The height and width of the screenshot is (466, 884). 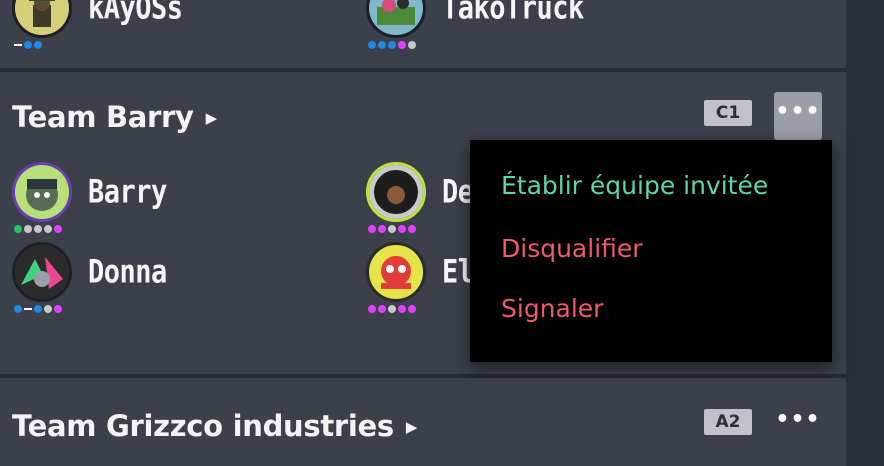 I want to click on player-name: kAyOSs, so click(x=135, y=13).